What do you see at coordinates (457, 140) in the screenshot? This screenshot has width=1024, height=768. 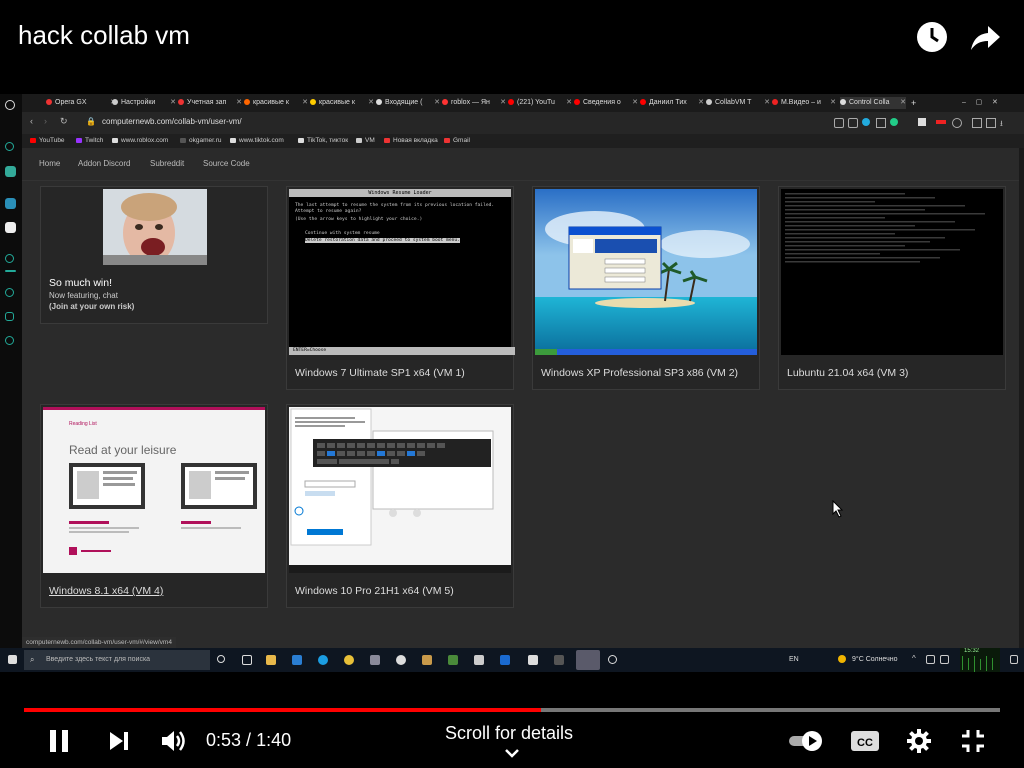 I see `bookmark-gmail: Gmail` at bounding box center [457, 140].